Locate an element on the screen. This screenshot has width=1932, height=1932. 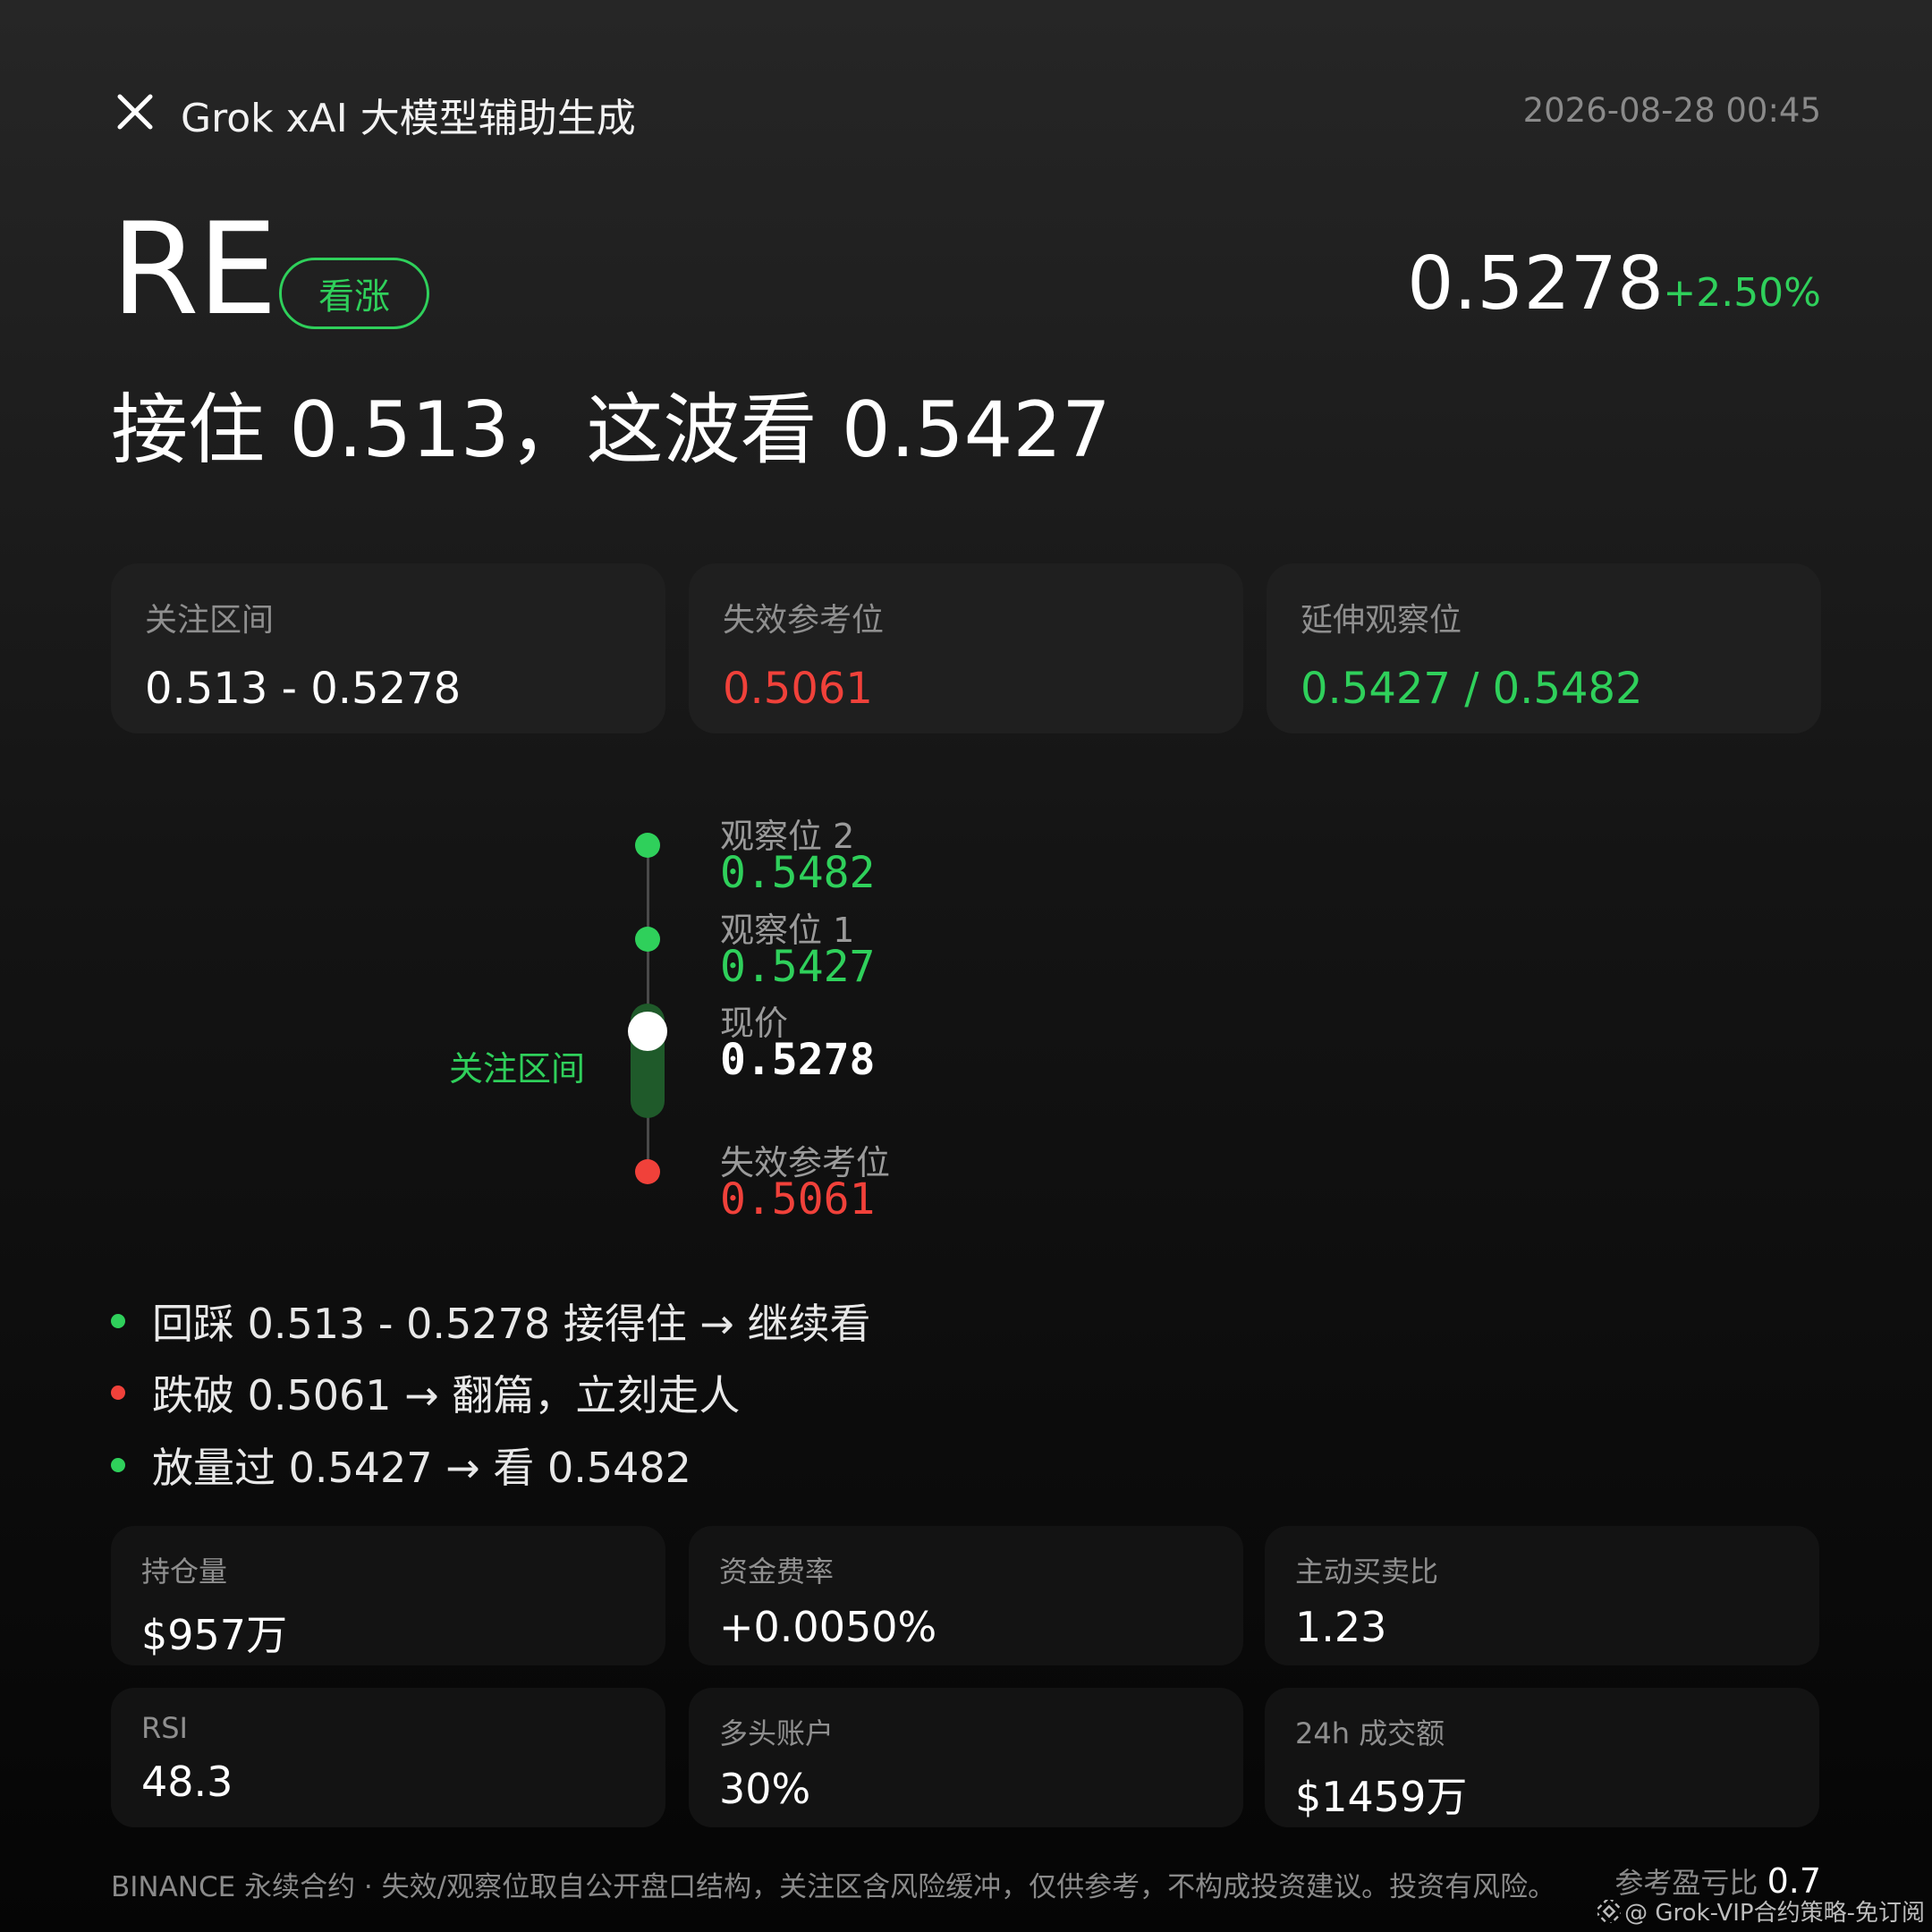
stat-value: +0.0050% is located at coordinates (828, 1627).